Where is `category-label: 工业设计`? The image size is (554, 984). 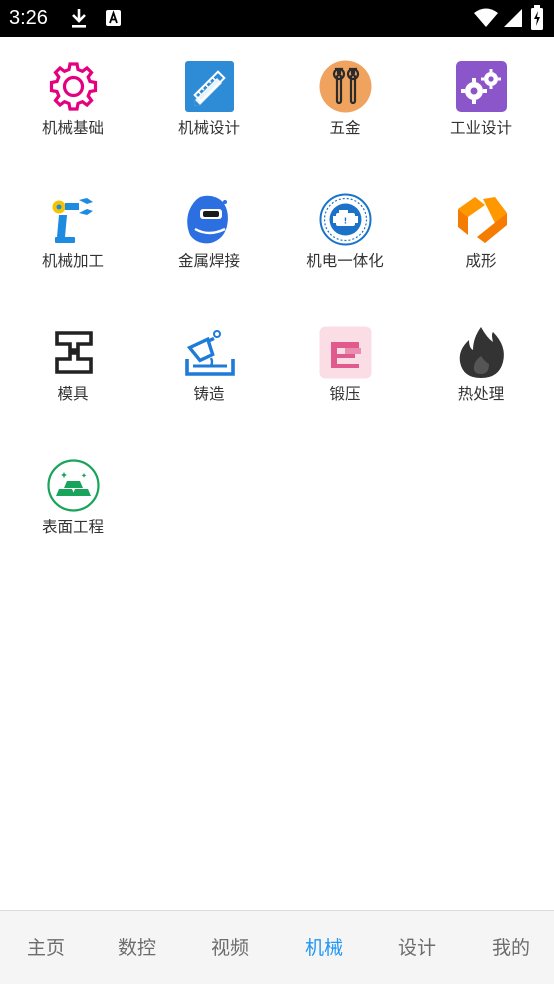
category-label: 工业设计 is located at coordinates (480, 128).